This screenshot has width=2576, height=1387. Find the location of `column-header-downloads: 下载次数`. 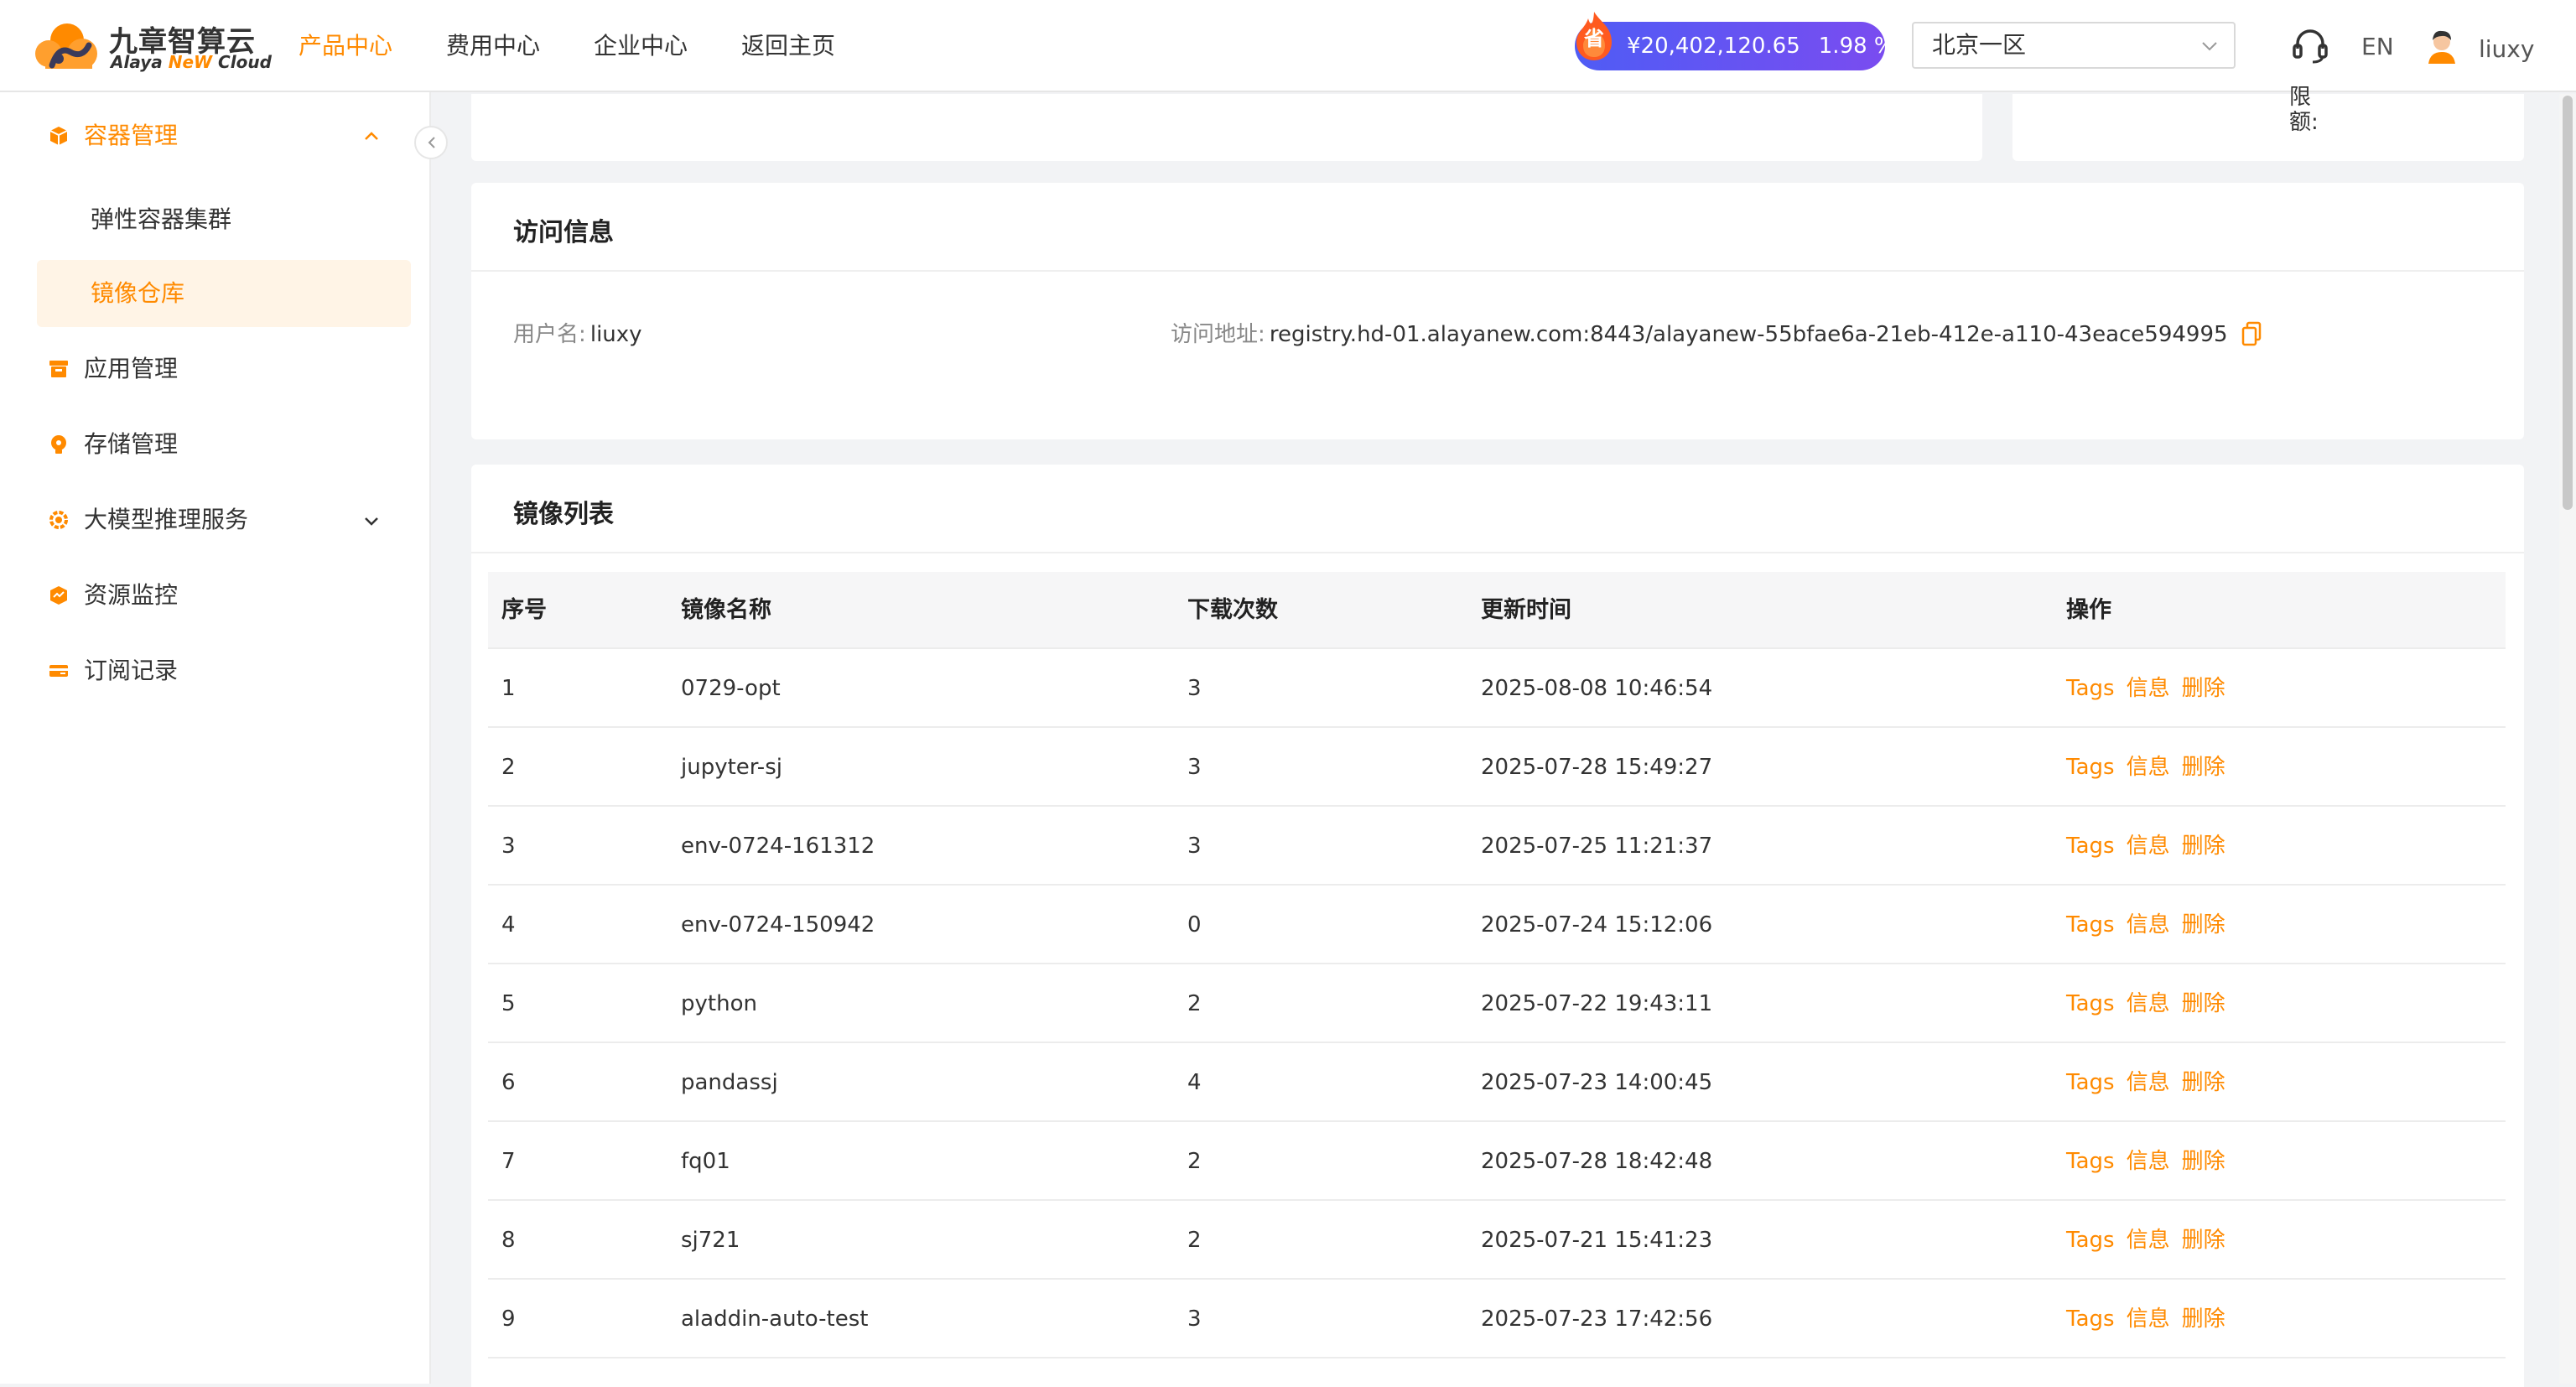

column-header-downloads: 下载次数 is located at coordinates (1232, 610).